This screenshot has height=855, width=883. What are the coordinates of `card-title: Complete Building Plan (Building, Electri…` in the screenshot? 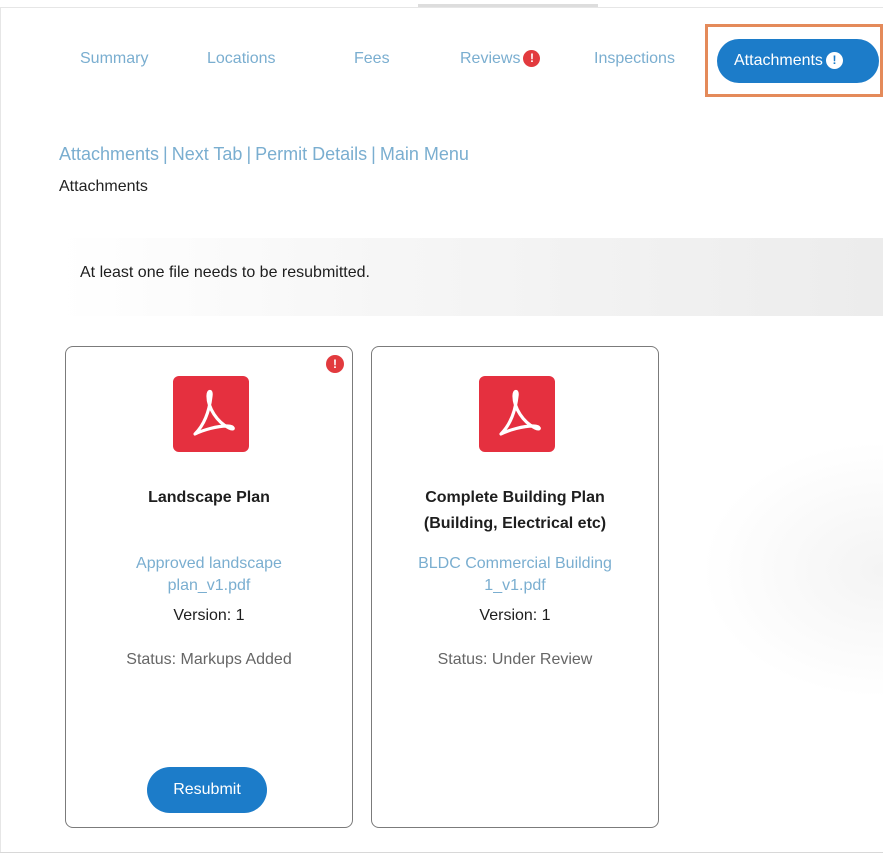 It's located at (515, 511).